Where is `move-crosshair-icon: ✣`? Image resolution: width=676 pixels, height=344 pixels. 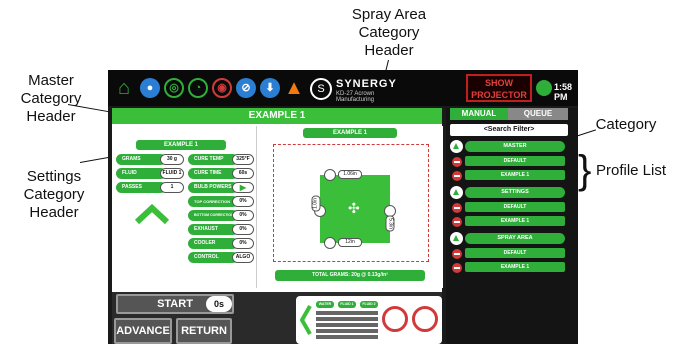 move-crosshair-icon: ✣ is located at coordinates (354, 208).